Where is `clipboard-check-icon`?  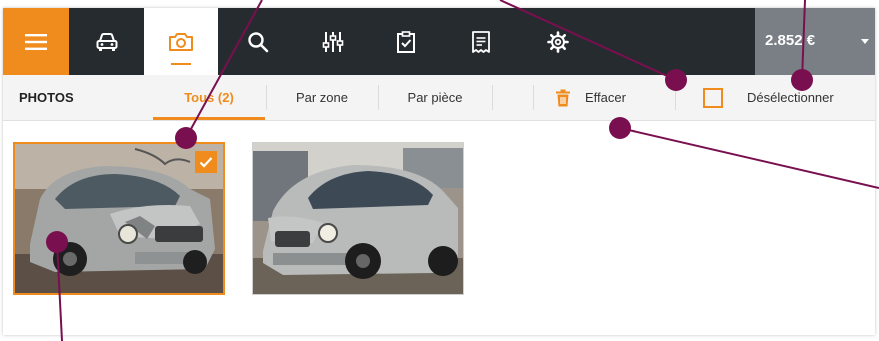
clipboard-check-icon is located at coordinates (405, 41).